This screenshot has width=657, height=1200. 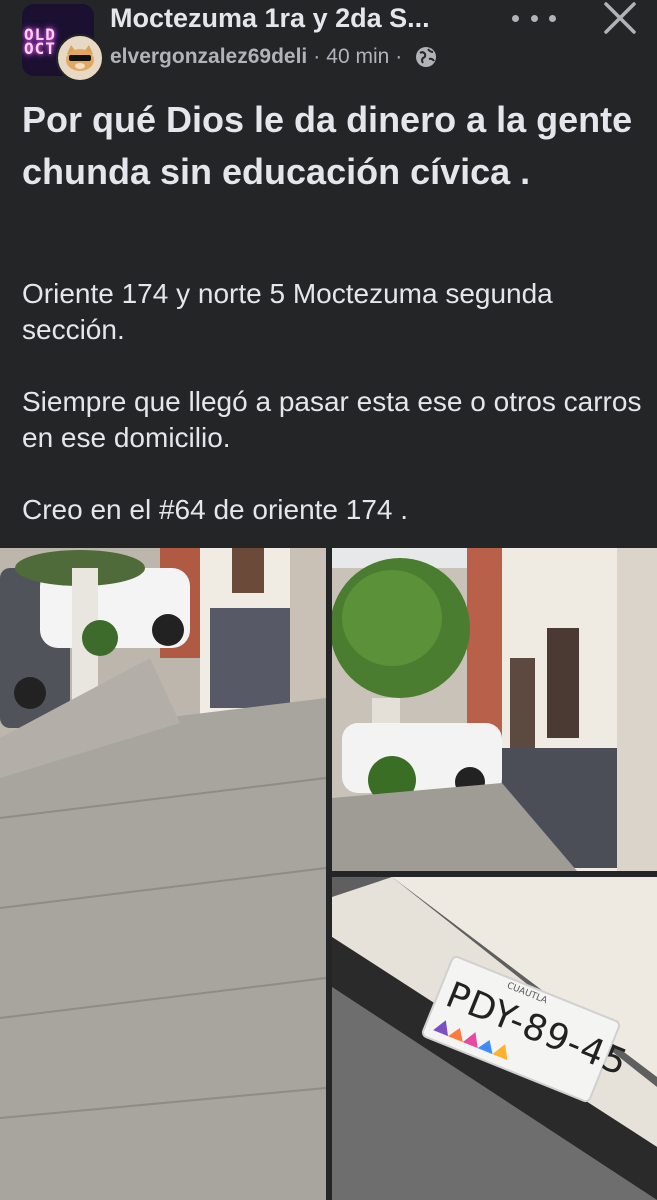 I want to click on group-avatar: OLD OCT, so click(x=63, y=43).